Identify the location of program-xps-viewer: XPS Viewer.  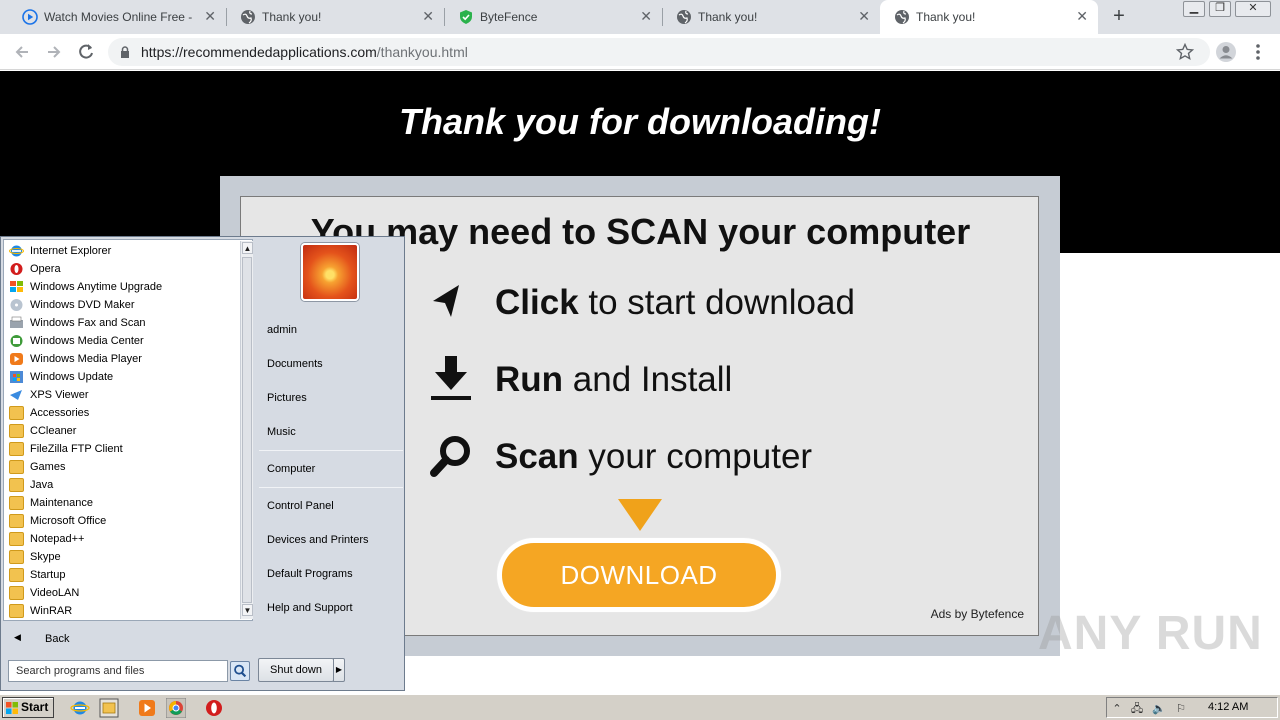
(122, 395).